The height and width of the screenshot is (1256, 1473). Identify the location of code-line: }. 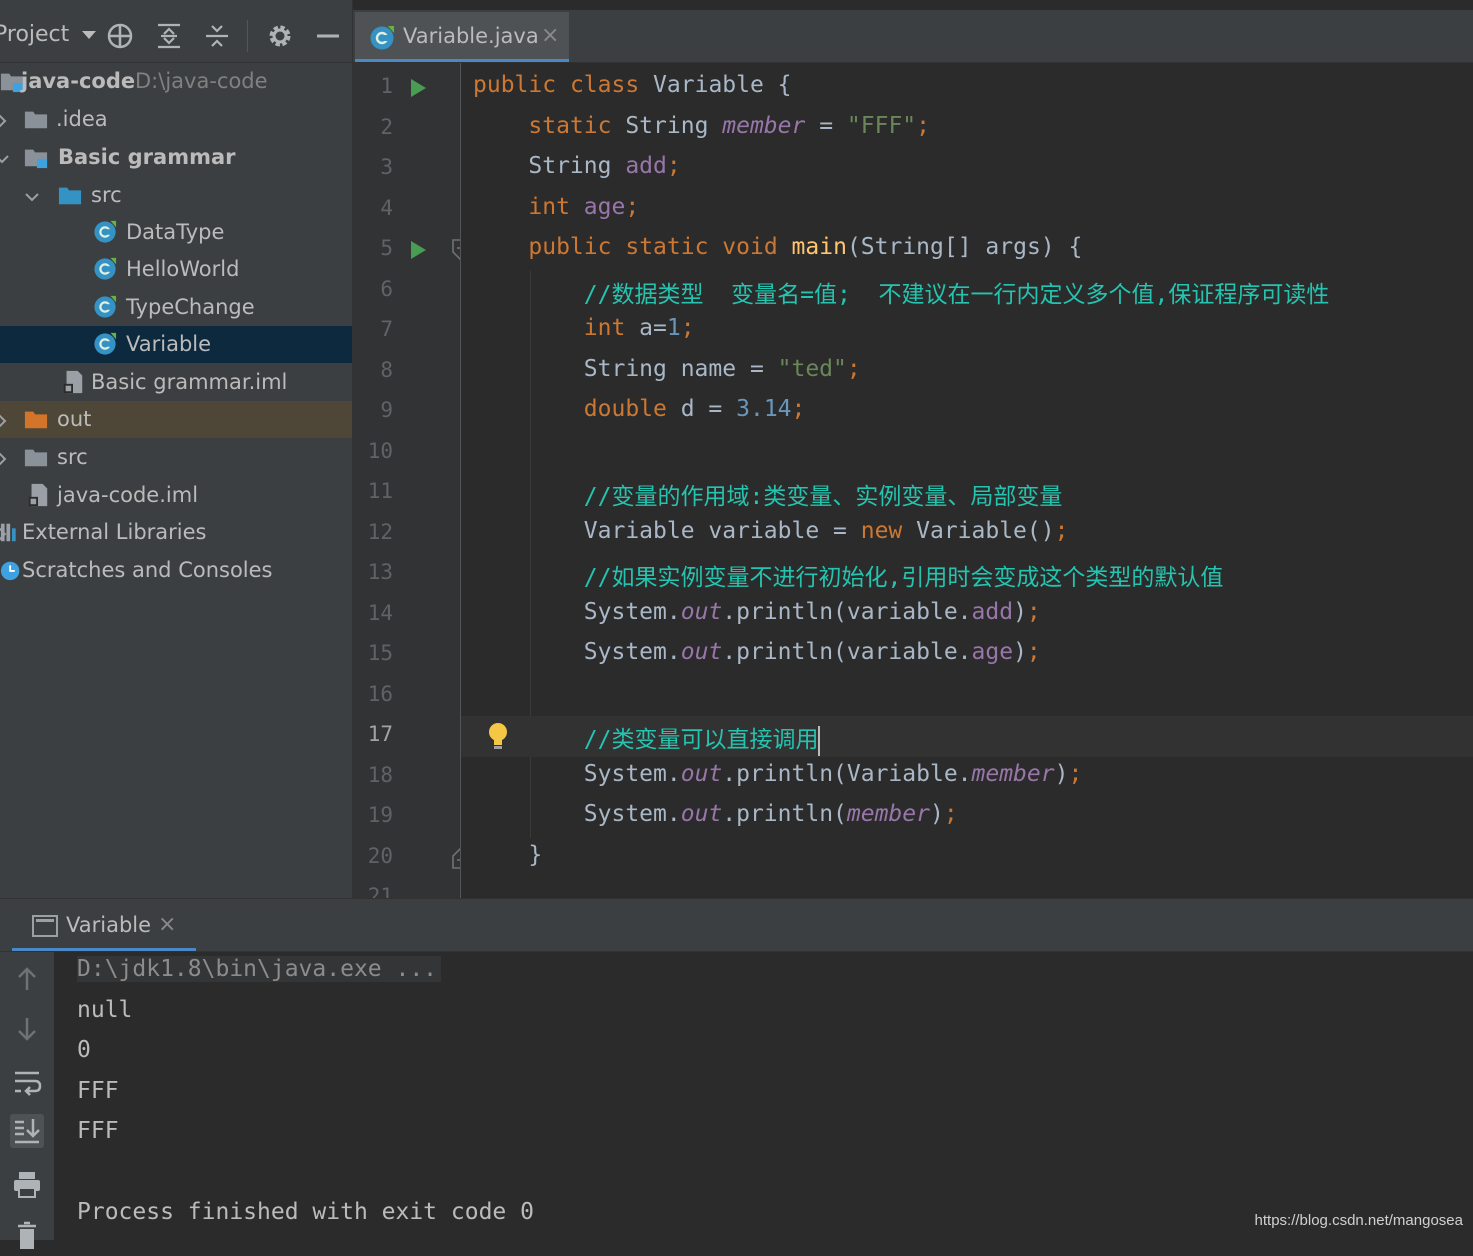
(967, 858).